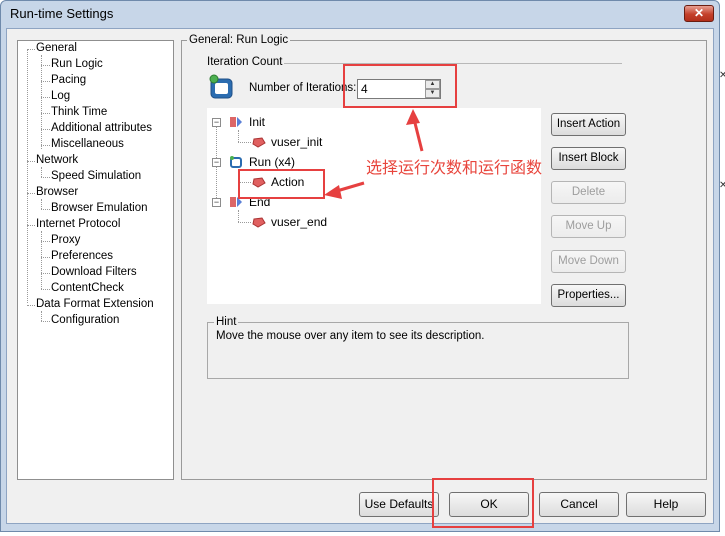  I want to click on nav-item-data-format-extension: Data Format Extension, so click(95, 304).